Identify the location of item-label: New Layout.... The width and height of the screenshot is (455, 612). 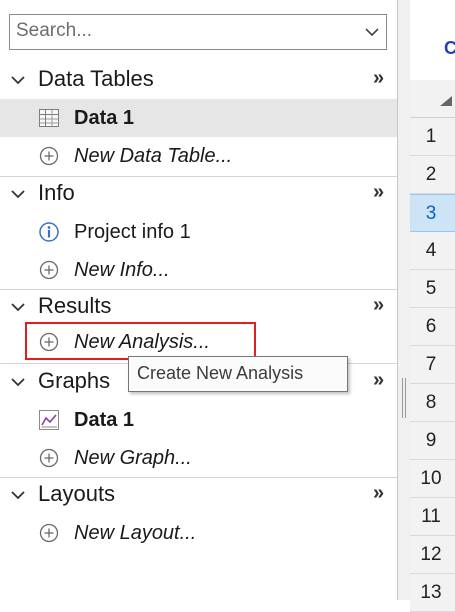
(135, 533).